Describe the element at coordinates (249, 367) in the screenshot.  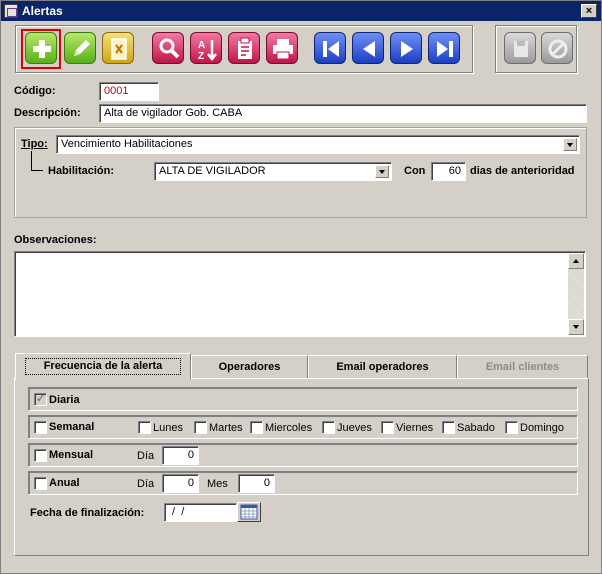
I see `tab-operadores: Operadores` at that location.